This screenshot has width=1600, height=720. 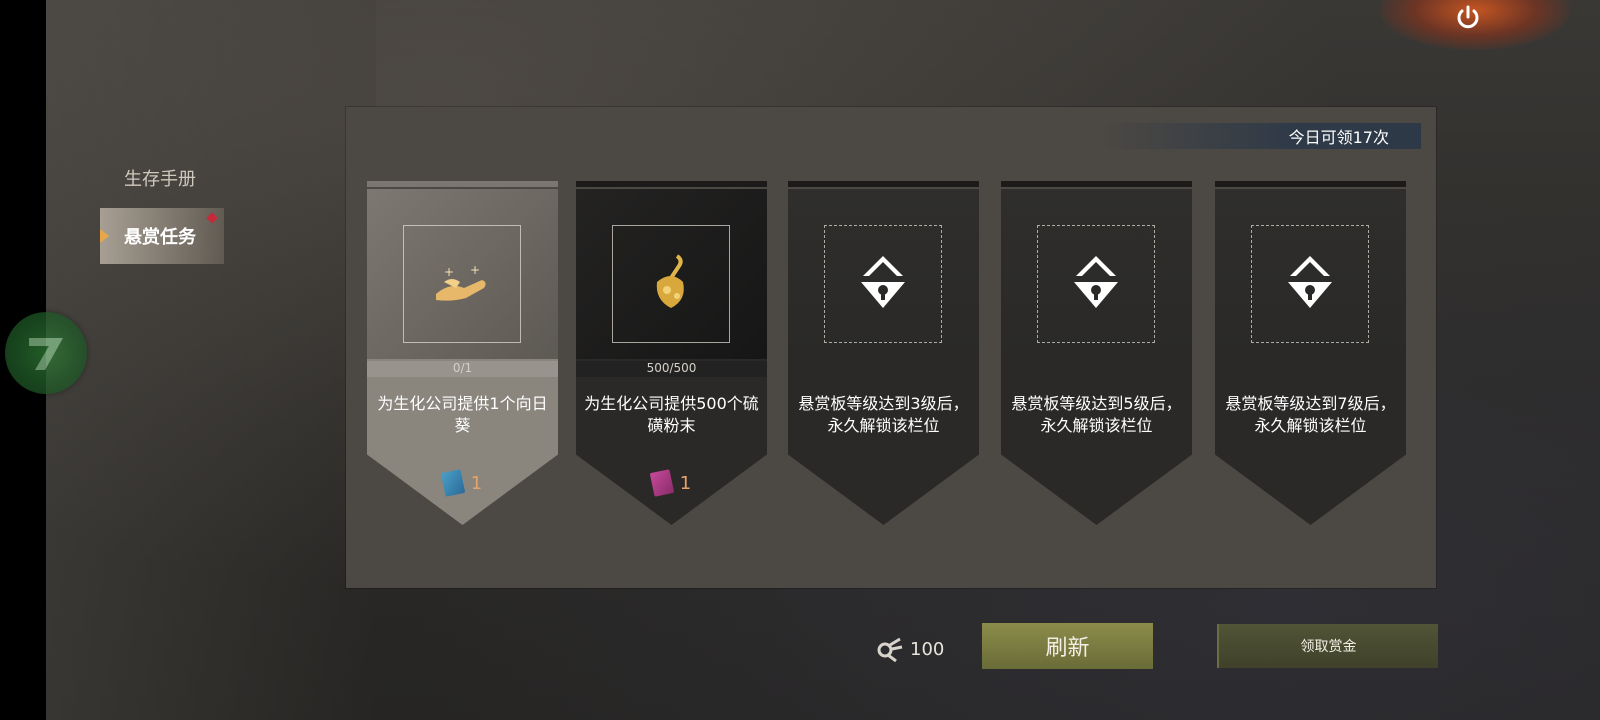 What do you see at coordinates (662, 483) in the screenshot?
I see `pink-book-icon` at bounding box center [662, 483].